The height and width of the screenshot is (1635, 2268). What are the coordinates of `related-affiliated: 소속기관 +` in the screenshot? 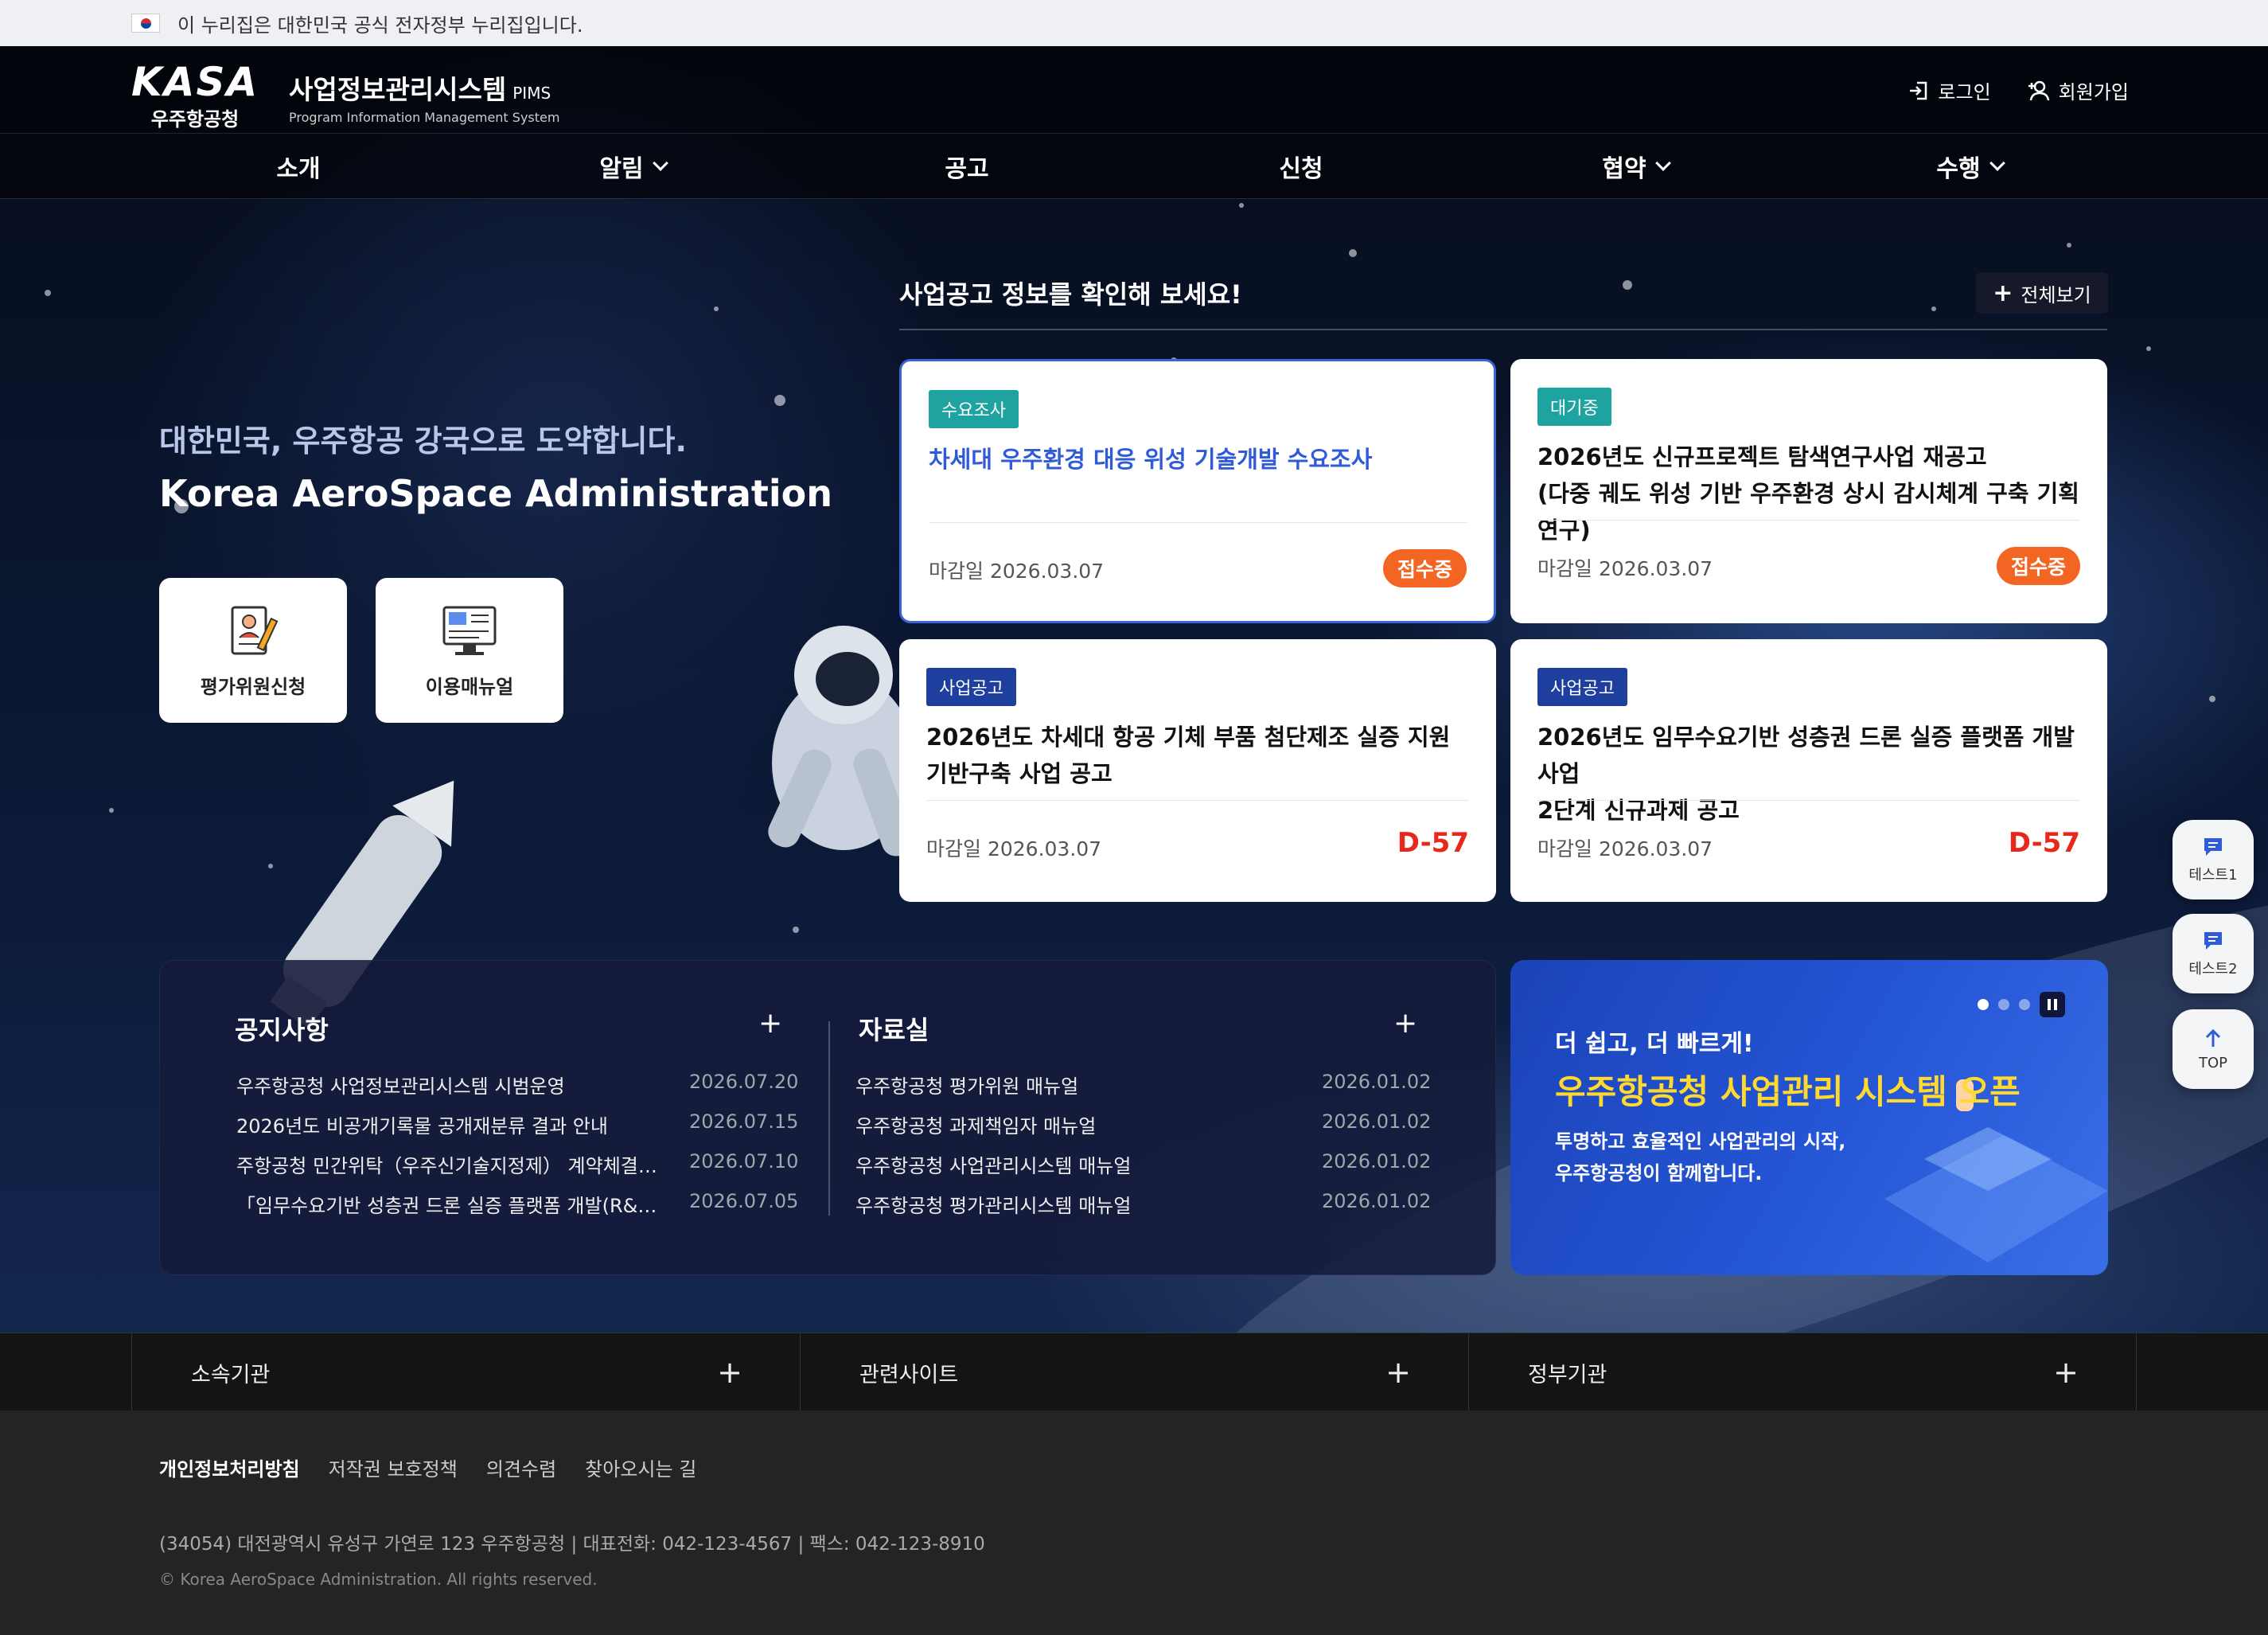 It's located at (465, 1372).